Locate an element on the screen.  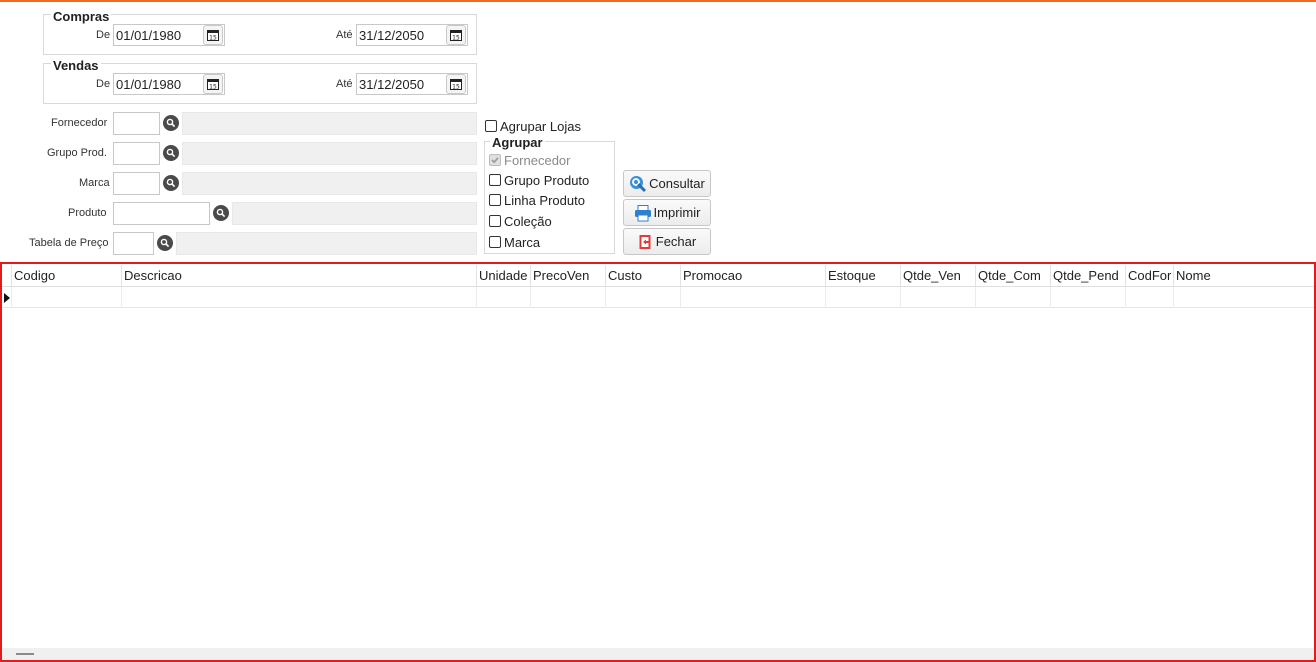
fechar-label: Fechar is located at coordinates (676, 241).